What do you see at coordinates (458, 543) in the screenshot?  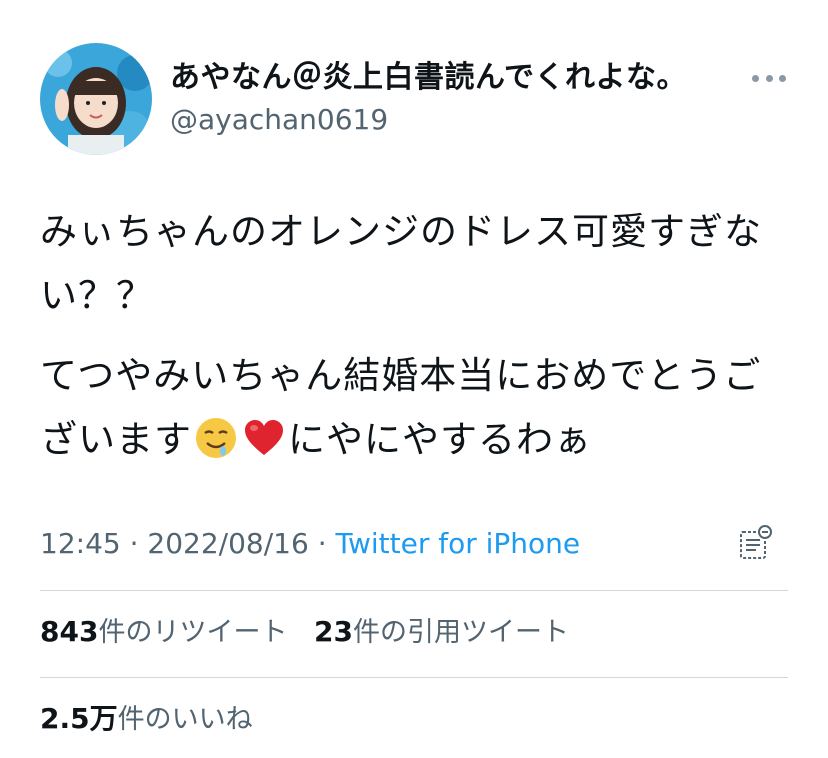 I see `tweet-source-link: Twitter for iPhone` at bounding box center [458, 543].